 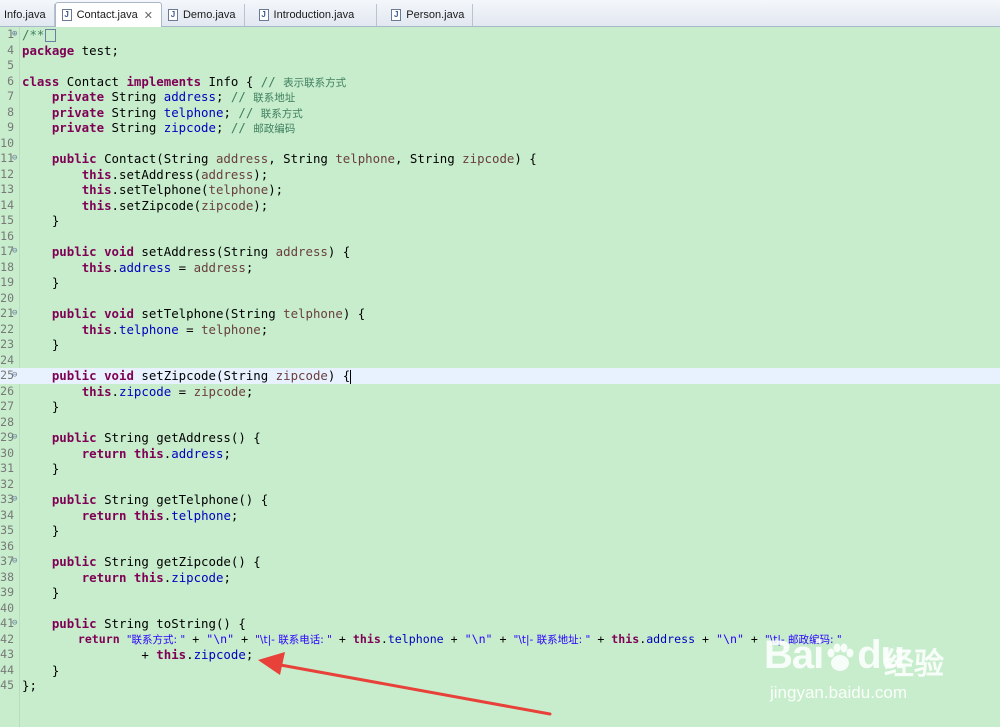 I want to click on line-number: 36, so click(x=7, y=545).